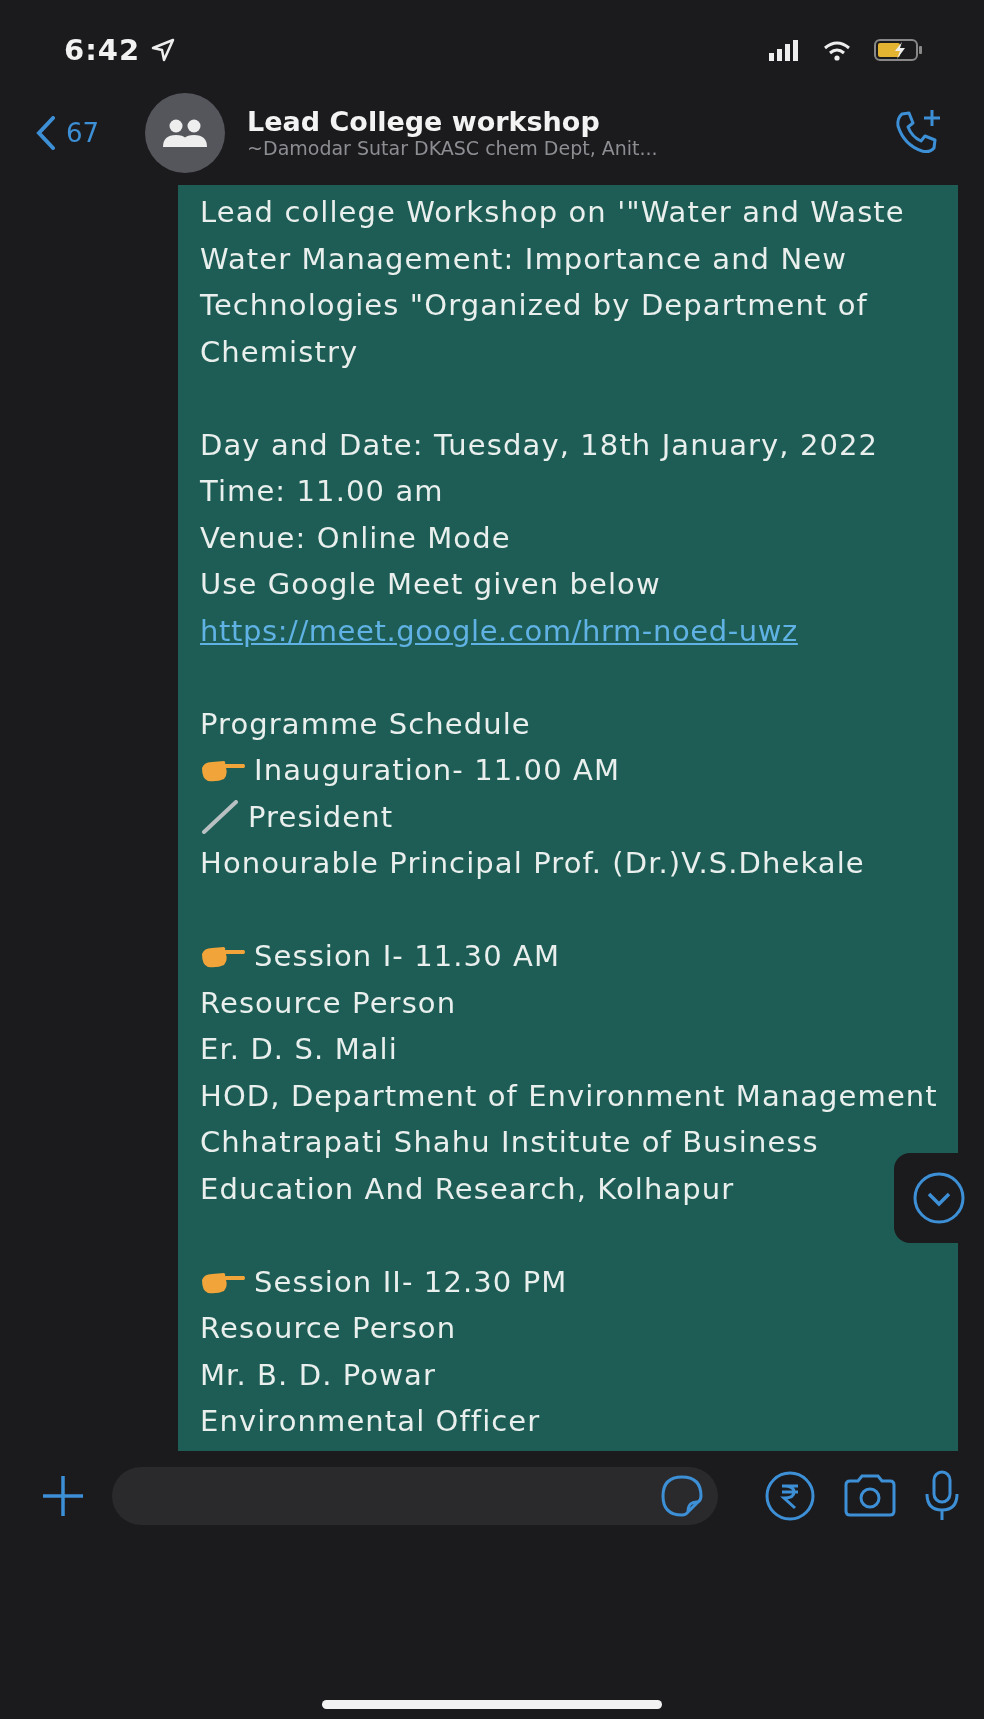  What do you see at coordinates (102, 50) in the screenshot?
I see `status-time: 6:42` at bounding box center [102, 50].